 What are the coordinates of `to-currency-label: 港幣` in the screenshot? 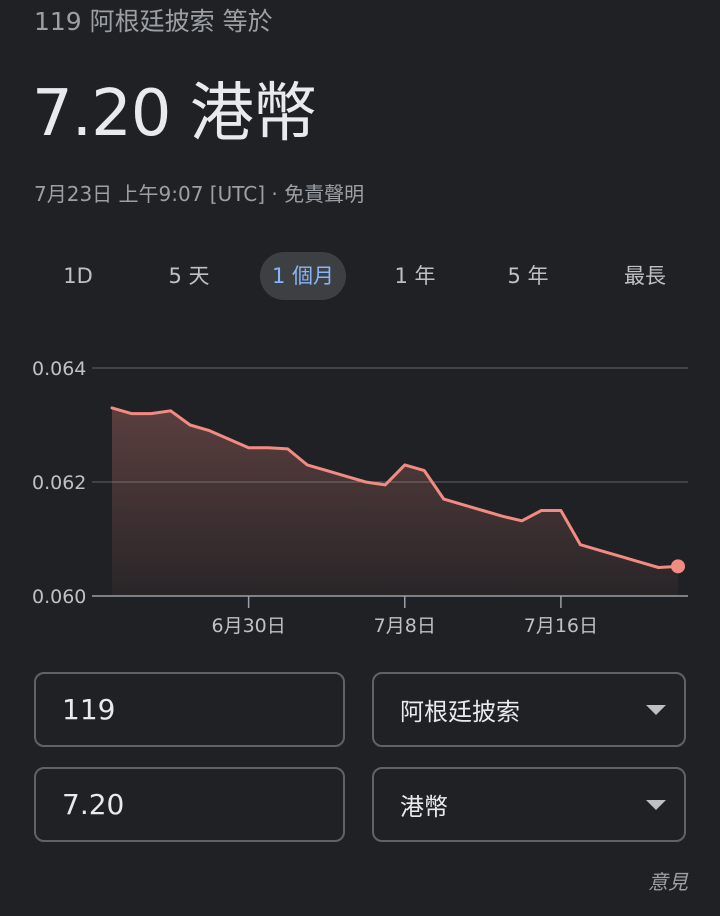 It's located at (424, 807).